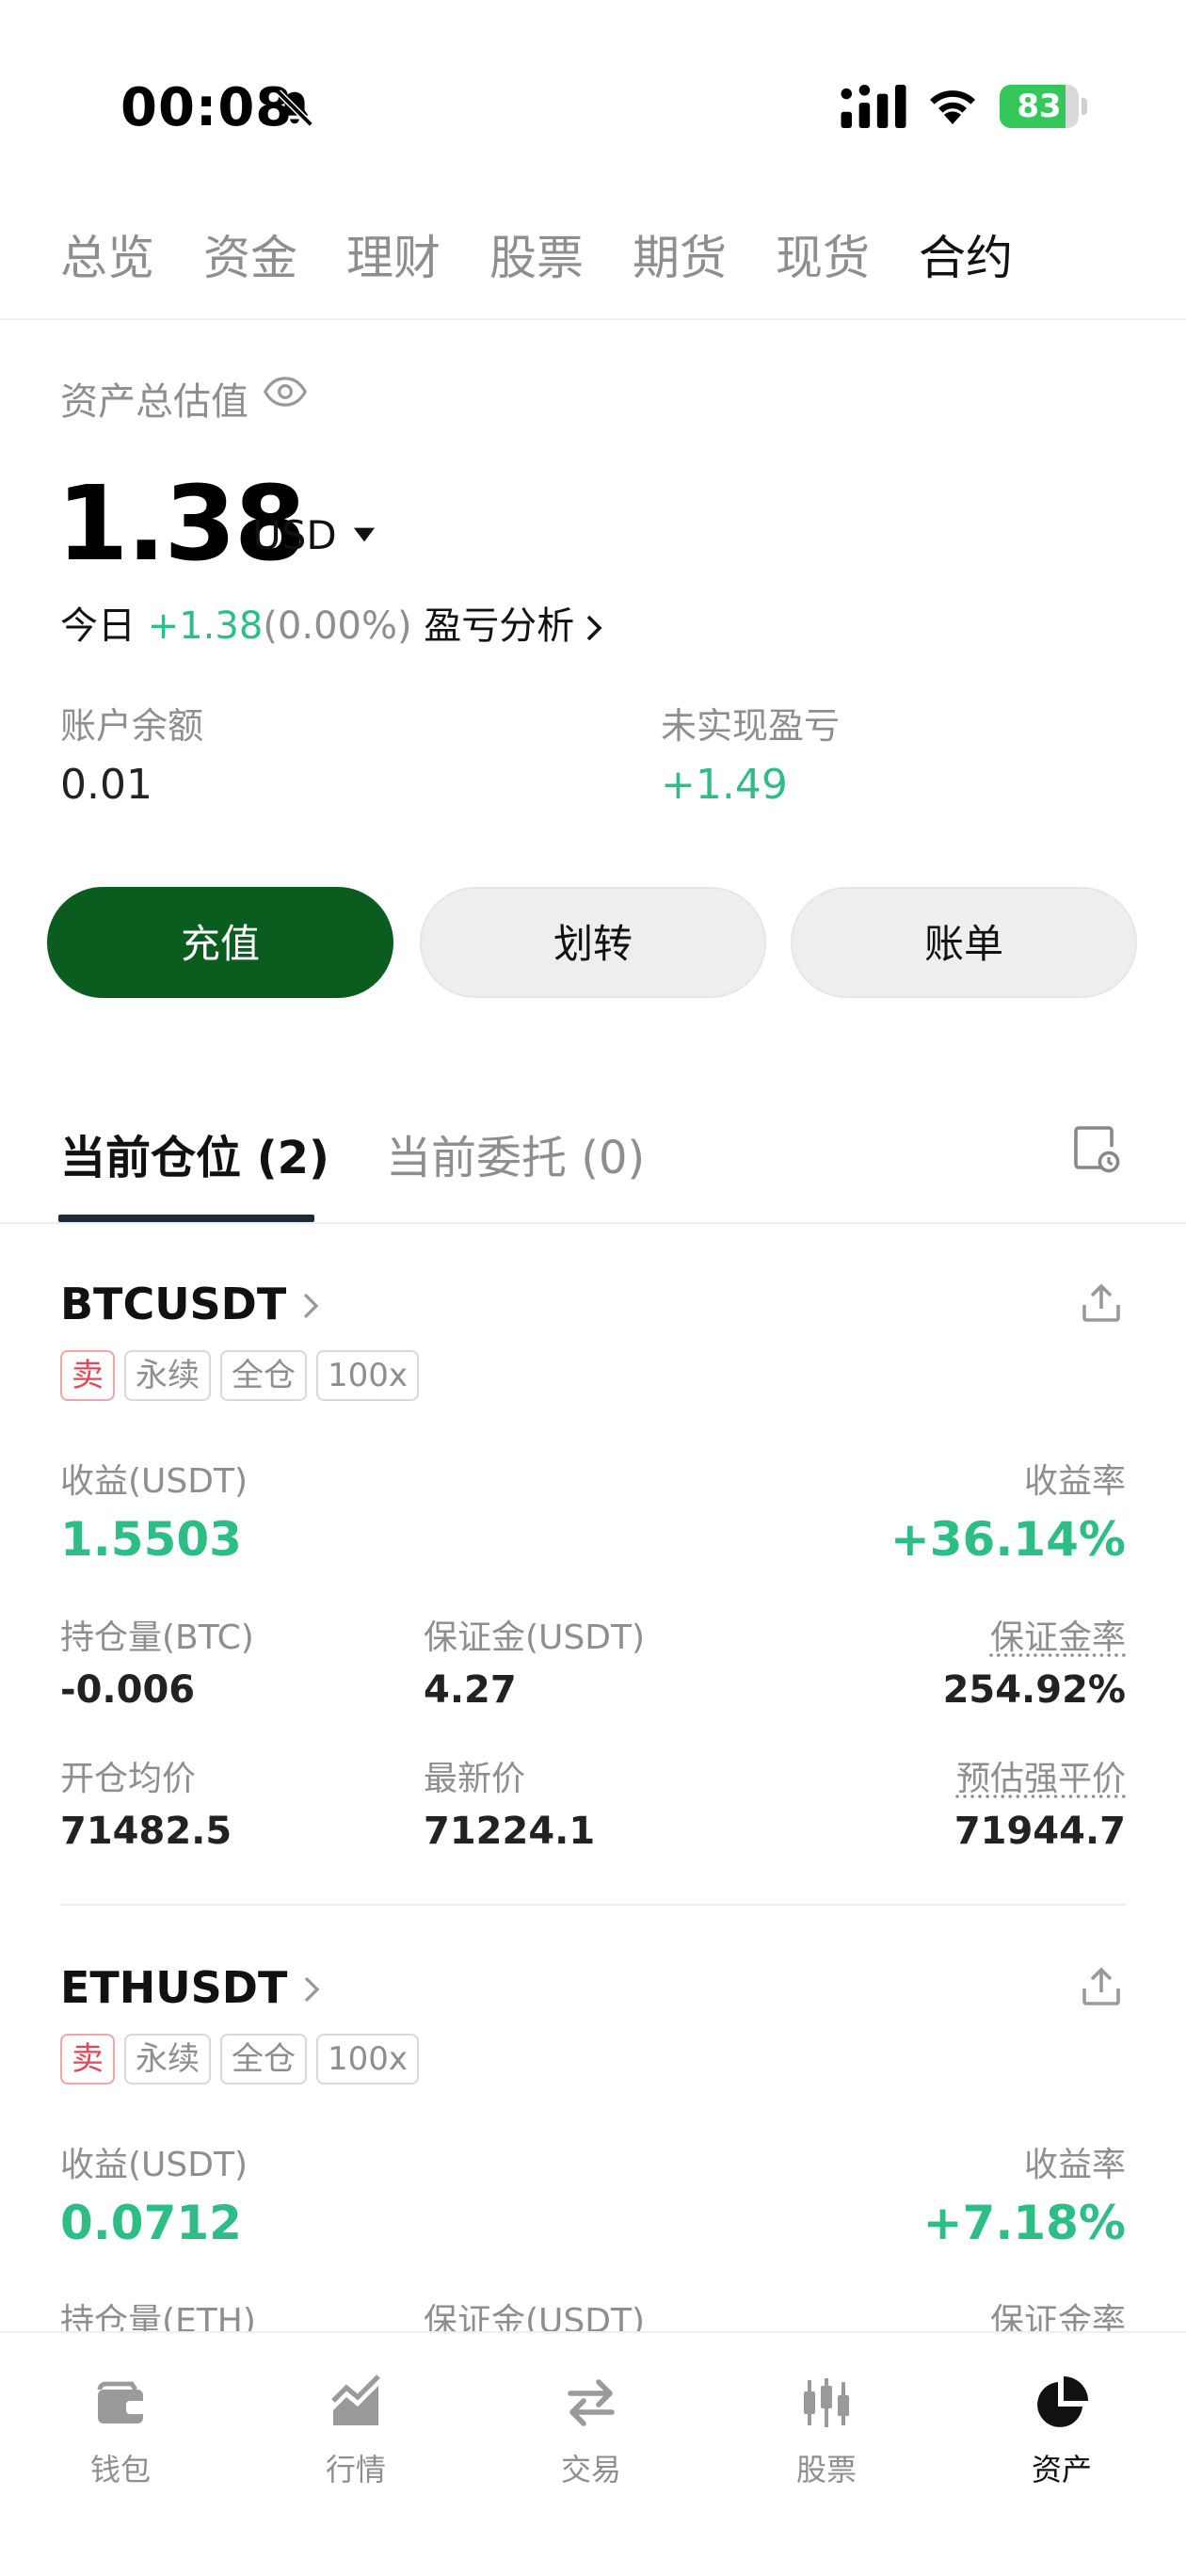  I want to click on balance-label: 账户余额, so click(132, 726).